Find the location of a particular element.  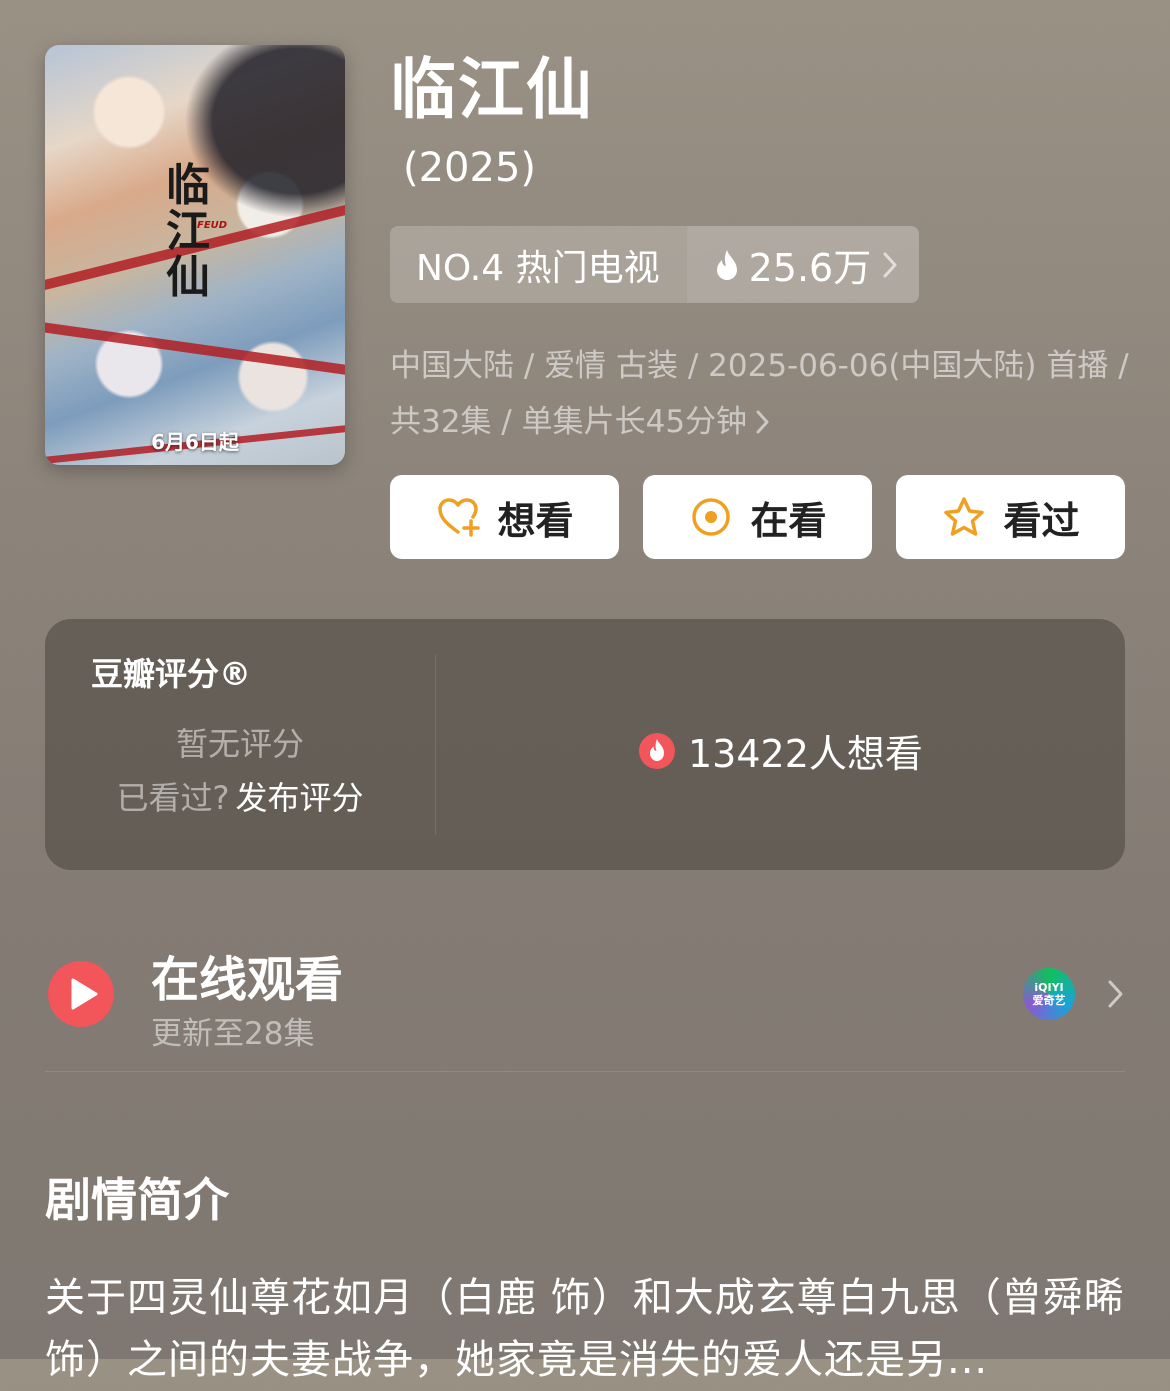

iqiyi-logo-text-cn: 爱奇艺 is located at coordinates (1049, 1000).